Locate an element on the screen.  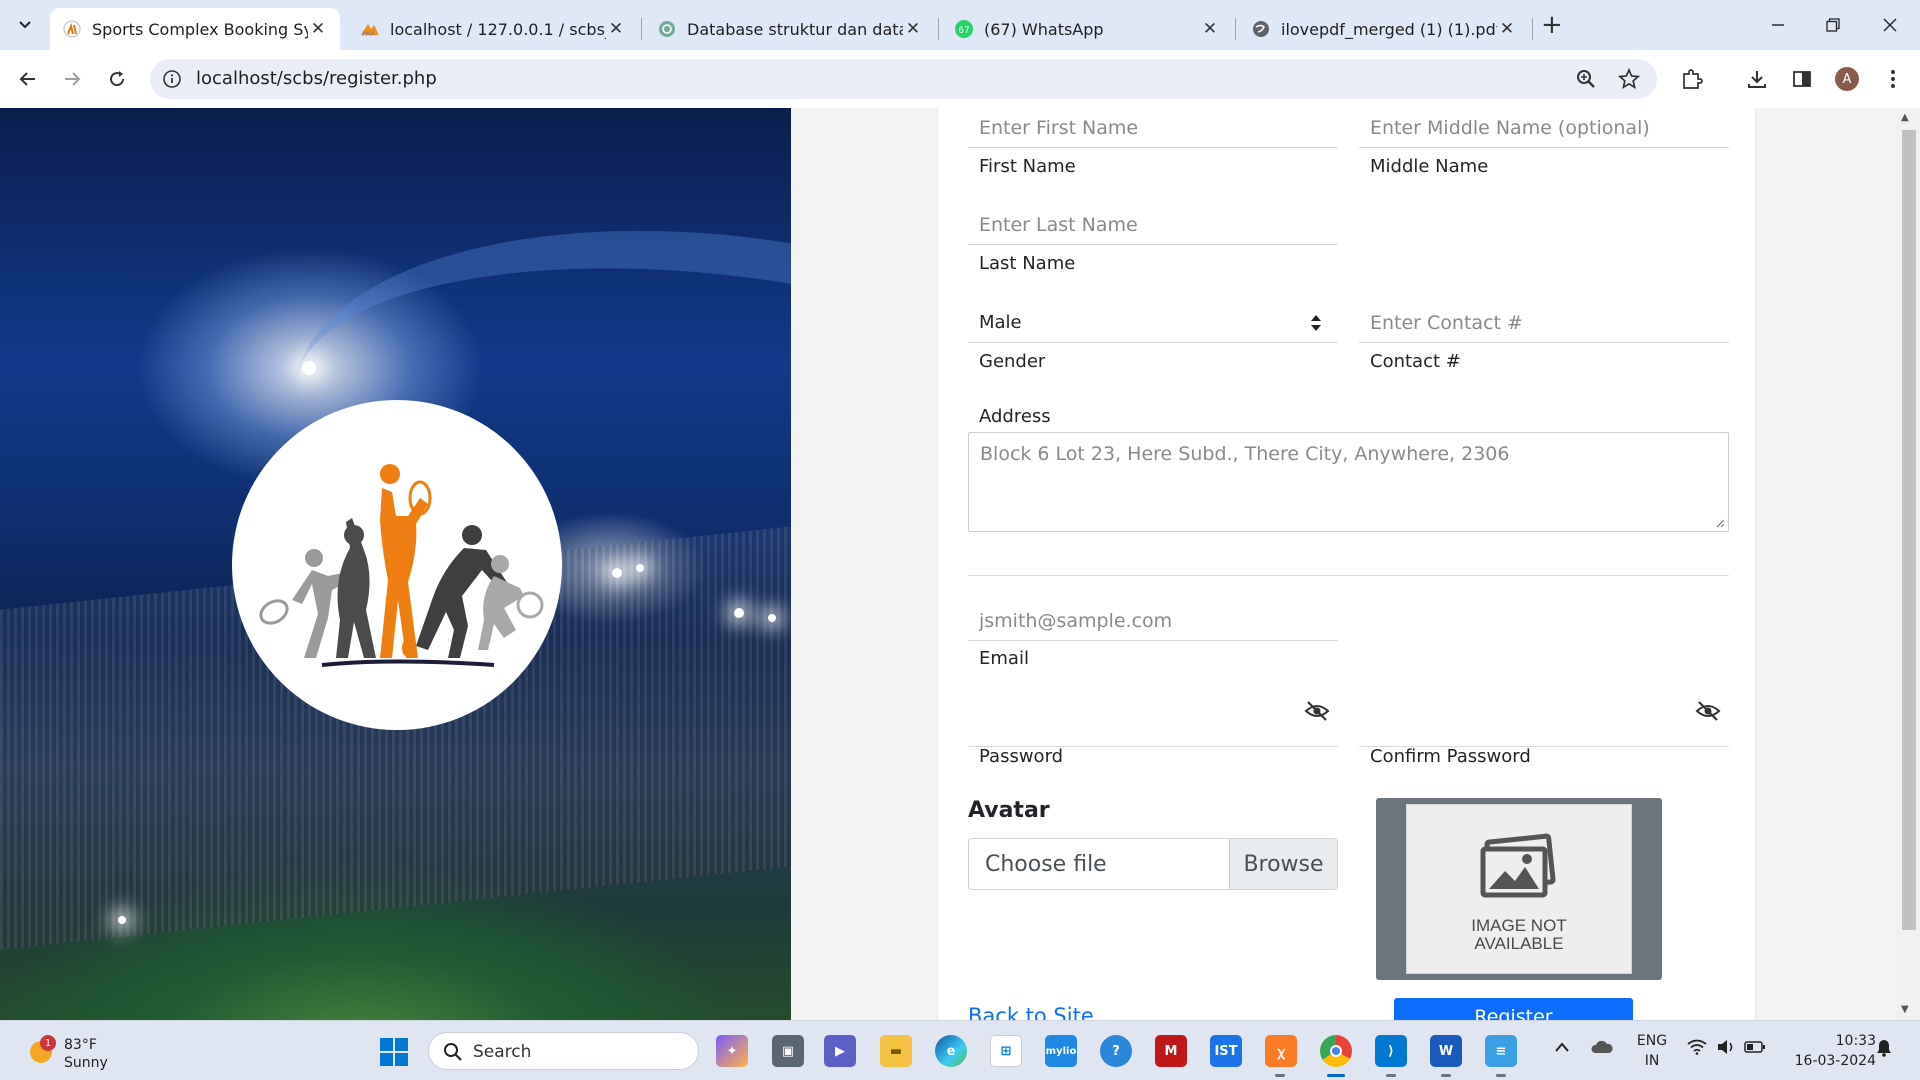
back-button is located at coordinates (28, 79).